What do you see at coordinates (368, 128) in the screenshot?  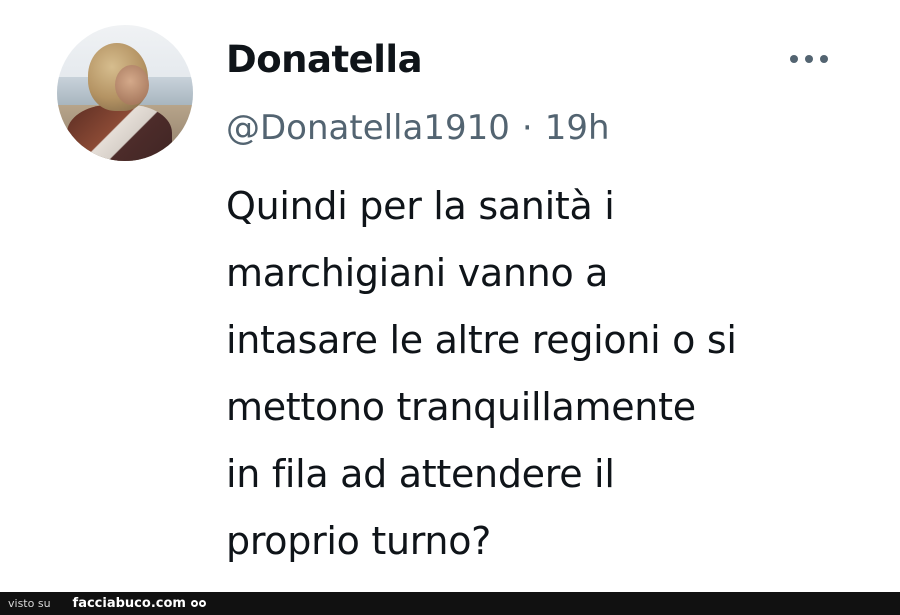 I see `author-handle: @Donatella1910` at bounding box center [368, 128].